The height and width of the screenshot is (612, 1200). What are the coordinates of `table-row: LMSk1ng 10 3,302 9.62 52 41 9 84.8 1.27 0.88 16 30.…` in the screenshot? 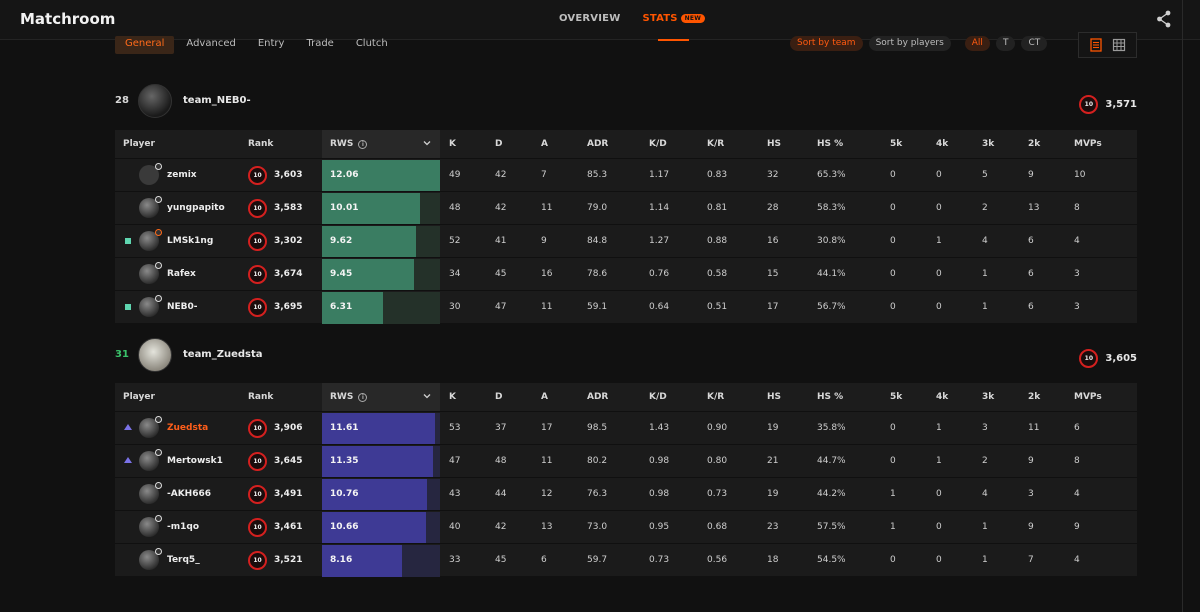 It's located at (626, 241).